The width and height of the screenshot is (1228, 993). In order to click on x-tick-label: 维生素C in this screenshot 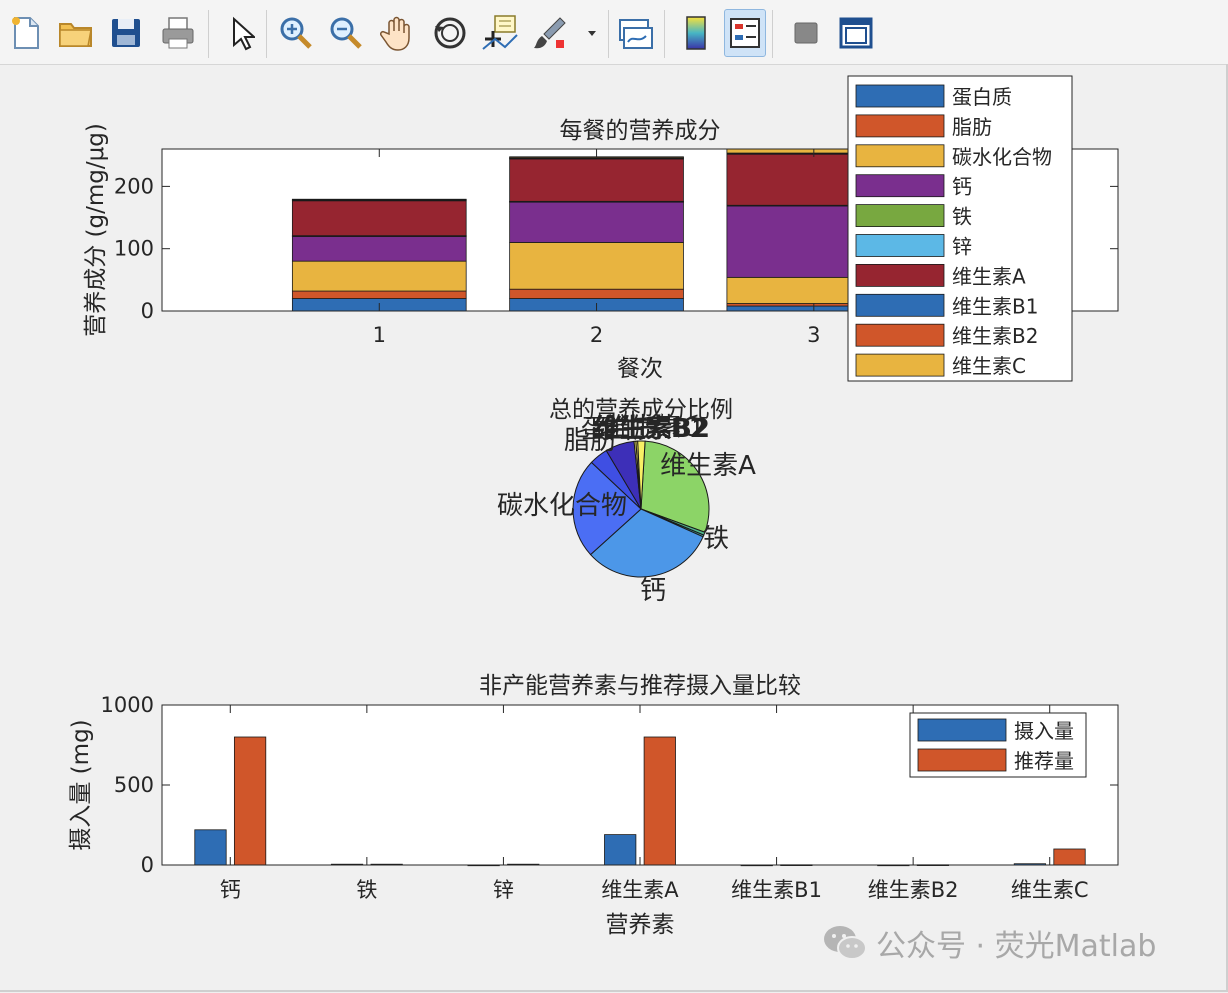, I will do `click(1050, 890)`.